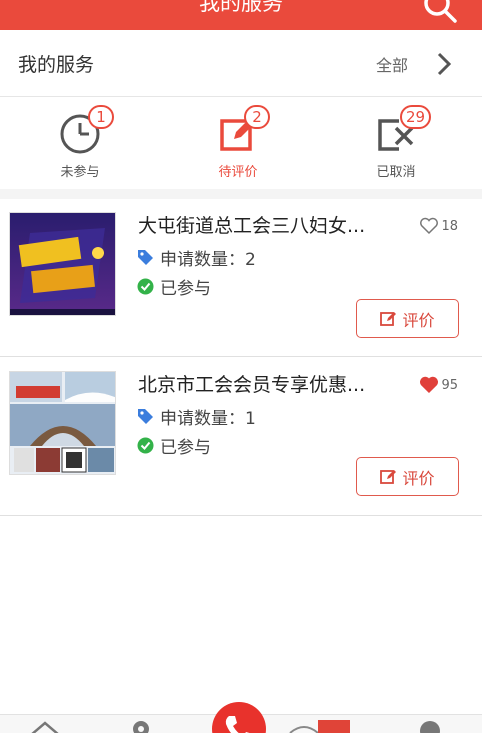 This screenshot has height=733, width=482. What do you see at coordinates (430, 726) in the screenshot?
I see `profile-icon` at bounding box center [430, 726].